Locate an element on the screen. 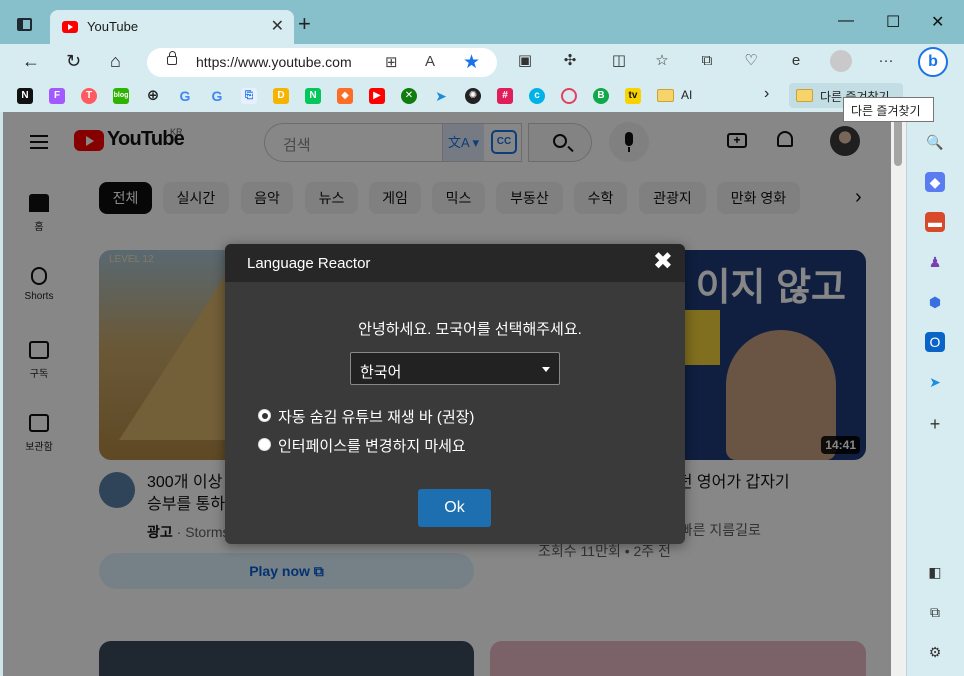 This screenshot has height=676, width=964. favicon-icon-3: D is located at coordinates (281, 96).